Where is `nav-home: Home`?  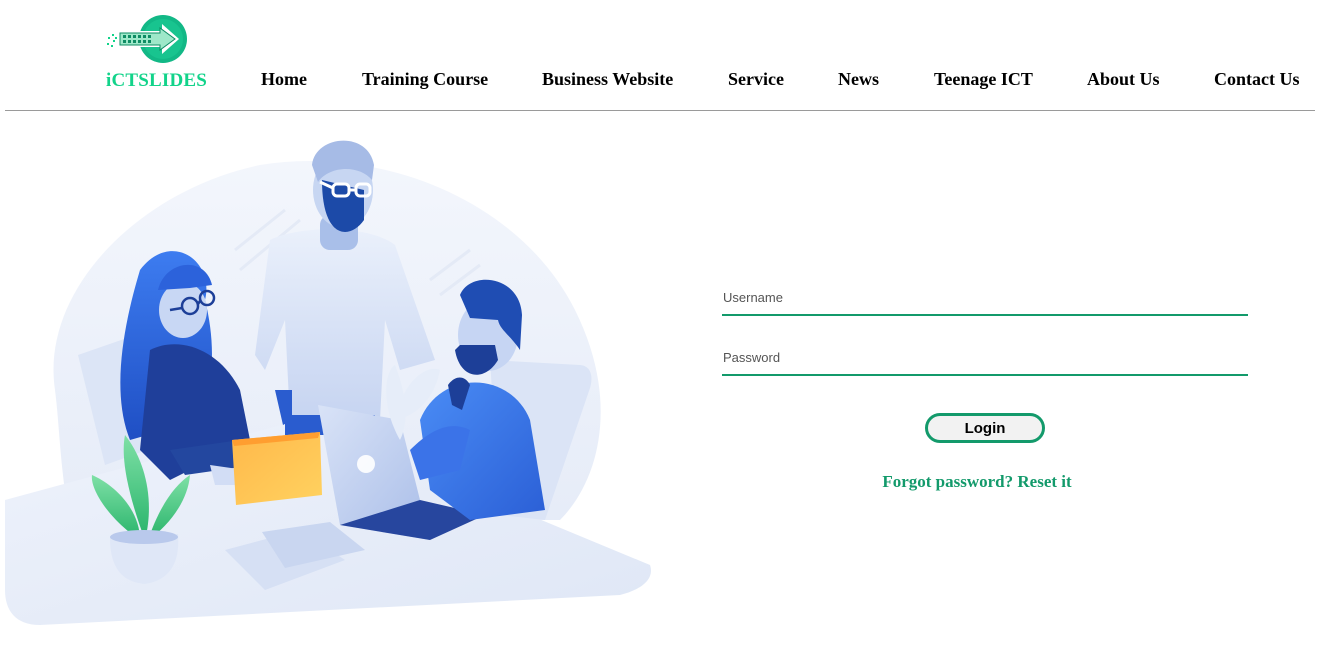 nav-home: Home is located at coordinates (284, 79).